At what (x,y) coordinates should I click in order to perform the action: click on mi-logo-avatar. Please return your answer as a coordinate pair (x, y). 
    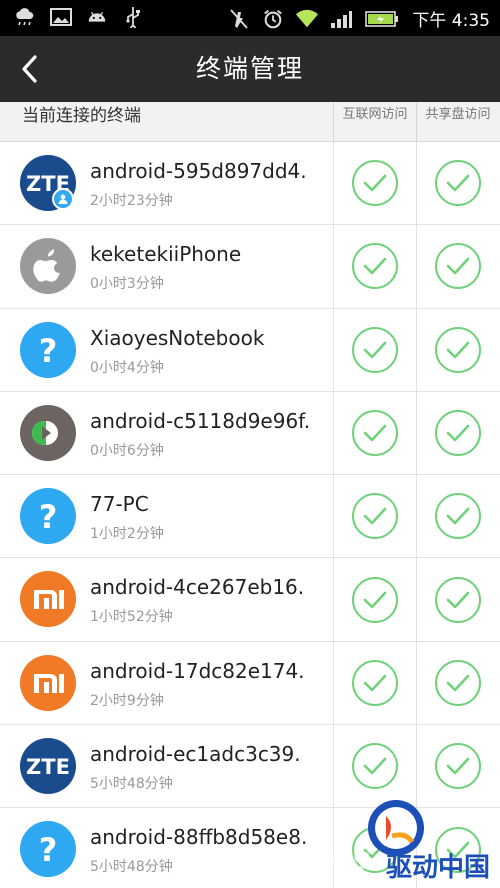
    Looking at the image, I should click on (48, 682).